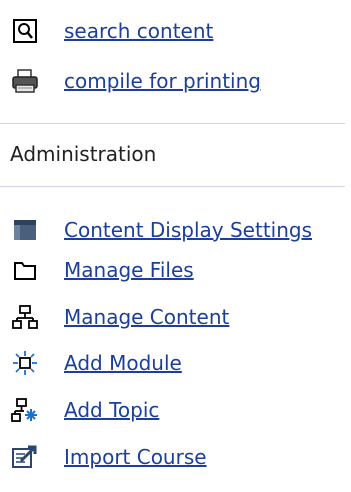  I want to click on add-topic-link: Add Topic, so click(111, 410).